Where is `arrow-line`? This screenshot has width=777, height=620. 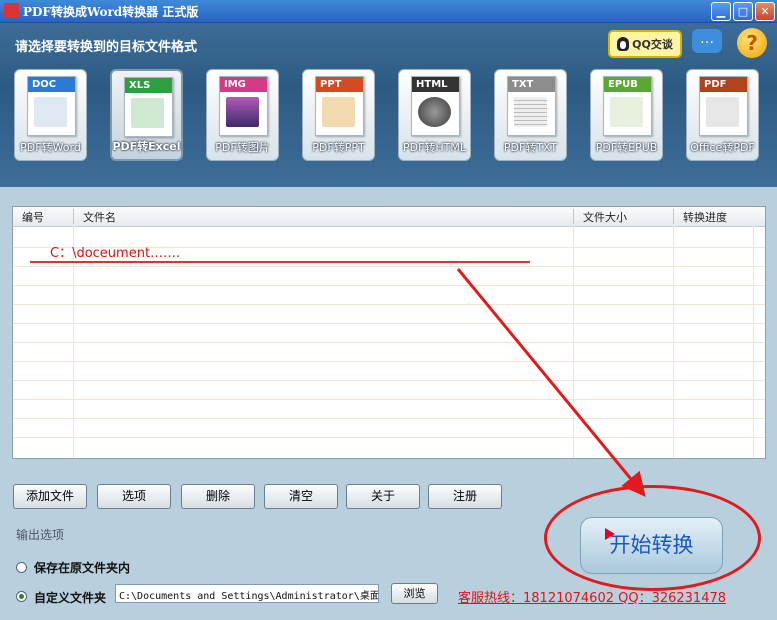
arrow-line is located at coordinates (551, 382).